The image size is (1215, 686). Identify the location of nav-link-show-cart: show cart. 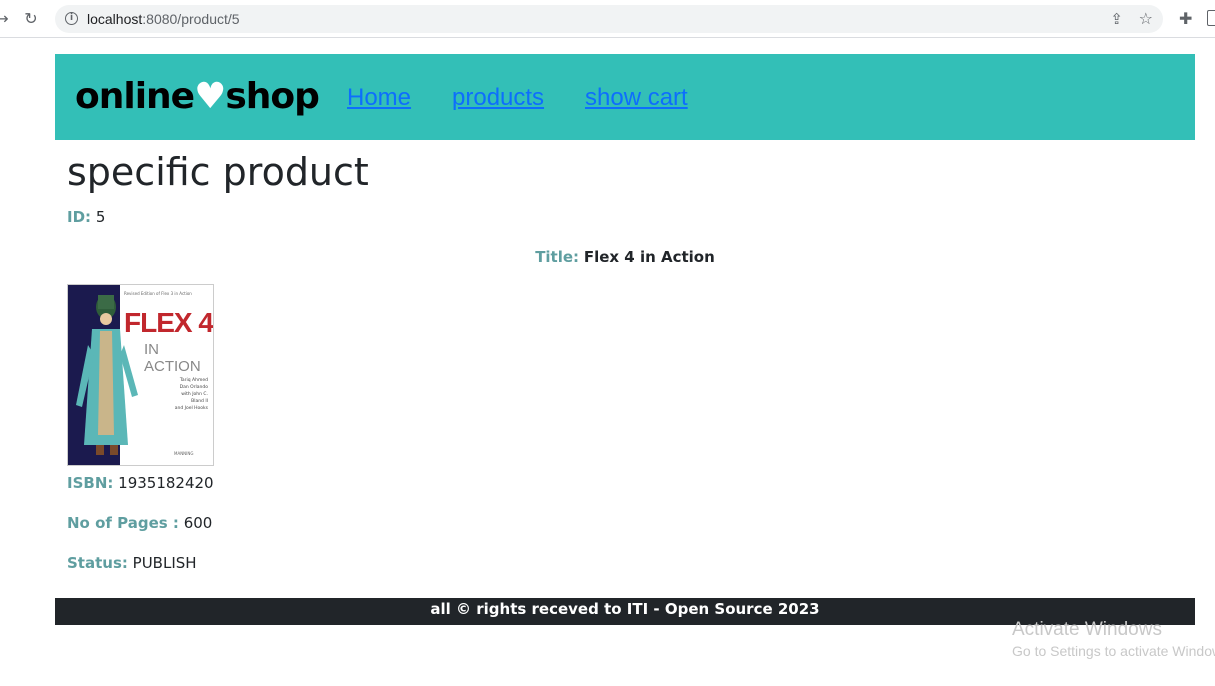
(636, 98).